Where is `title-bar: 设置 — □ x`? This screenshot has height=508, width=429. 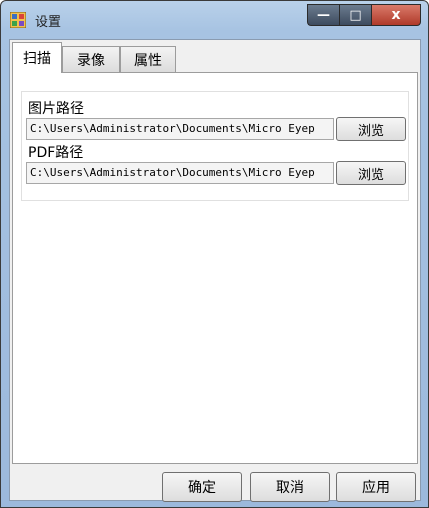
title-bar: 设置 — □ x is located at coordinates (214, 19).